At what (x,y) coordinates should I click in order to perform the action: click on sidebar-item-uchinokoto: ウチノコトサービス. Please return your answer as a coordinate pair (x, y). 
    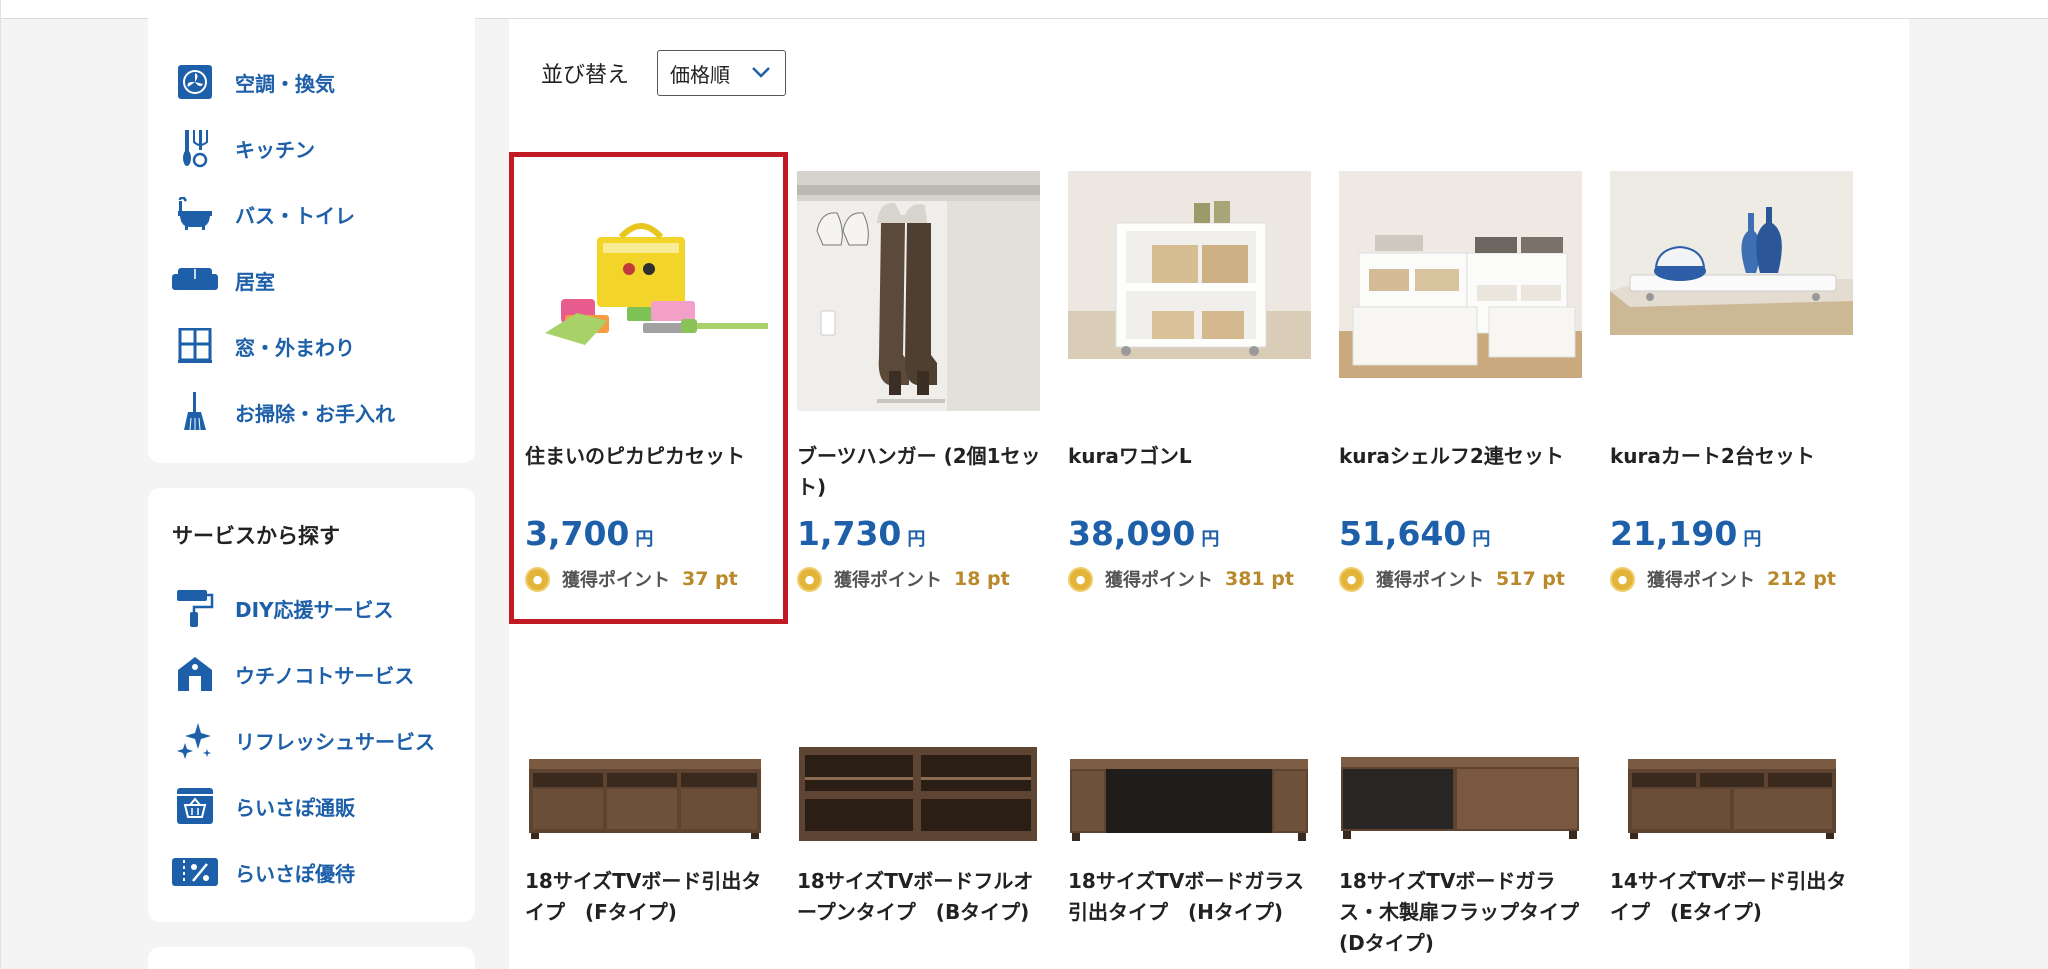
    Looking at the image, I should click on (293, 674).